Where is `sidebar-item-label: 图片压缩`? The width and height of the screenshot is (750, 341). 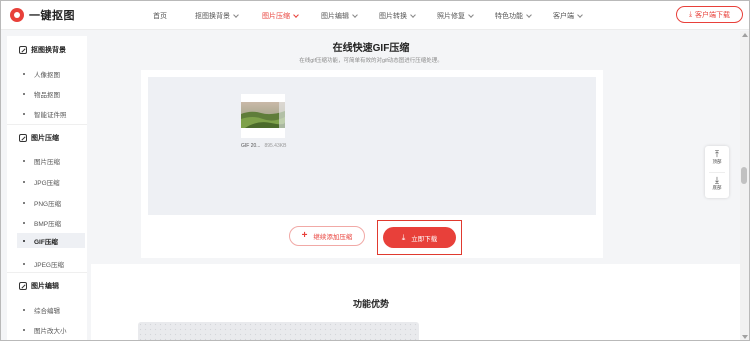
sidebar-item-label: 图片压缩 is located at coordinates (47, 162).